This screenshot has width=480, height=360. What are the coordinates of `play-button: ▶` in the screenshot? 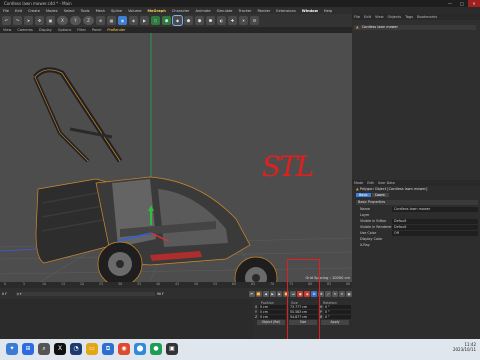 It's located at (272, 293).